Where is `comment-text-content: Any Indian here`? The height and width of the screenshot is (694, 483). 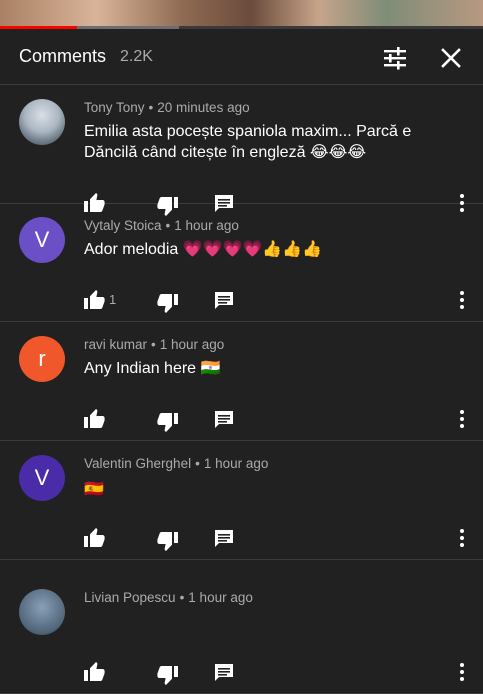
comment-text-content: Any Indian here is located at coordinates (140, 368).